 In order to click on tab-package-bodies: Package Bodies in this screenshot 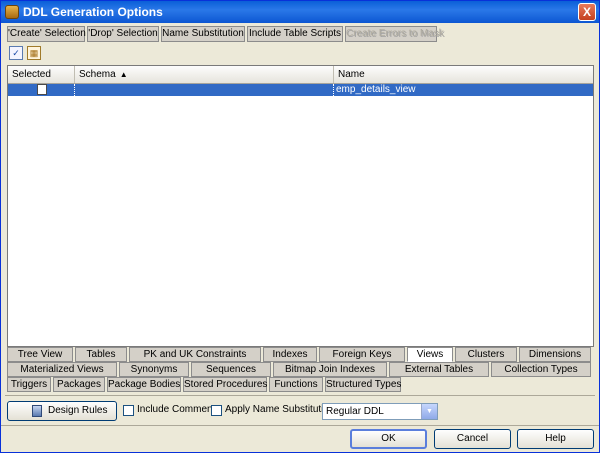, I will do `click(144, 384)`.